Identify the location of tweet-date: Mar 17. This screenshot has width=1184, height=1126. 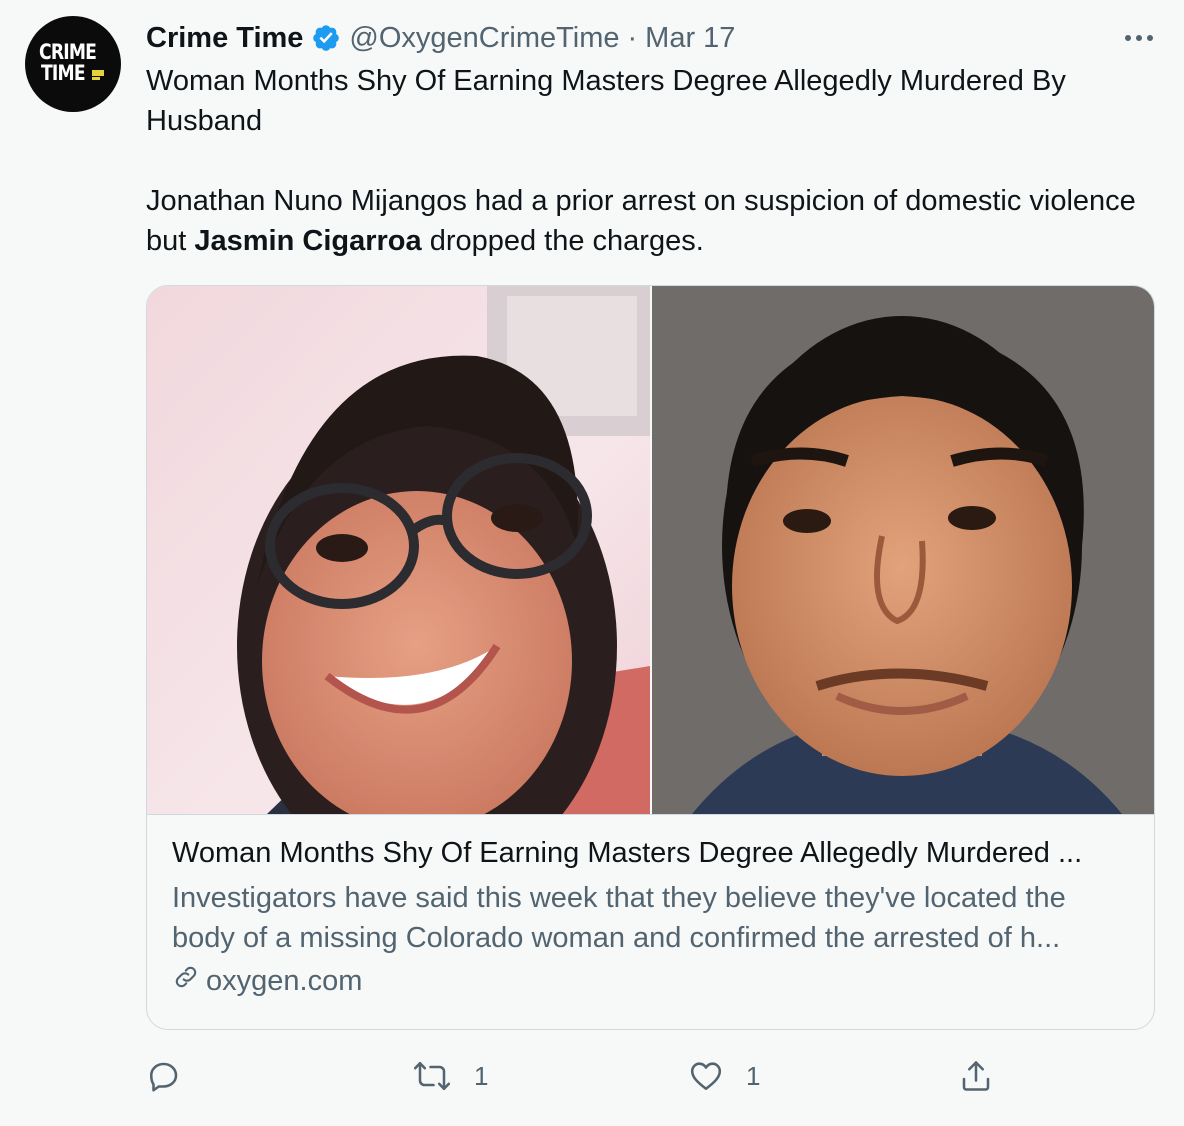
(690, 38).